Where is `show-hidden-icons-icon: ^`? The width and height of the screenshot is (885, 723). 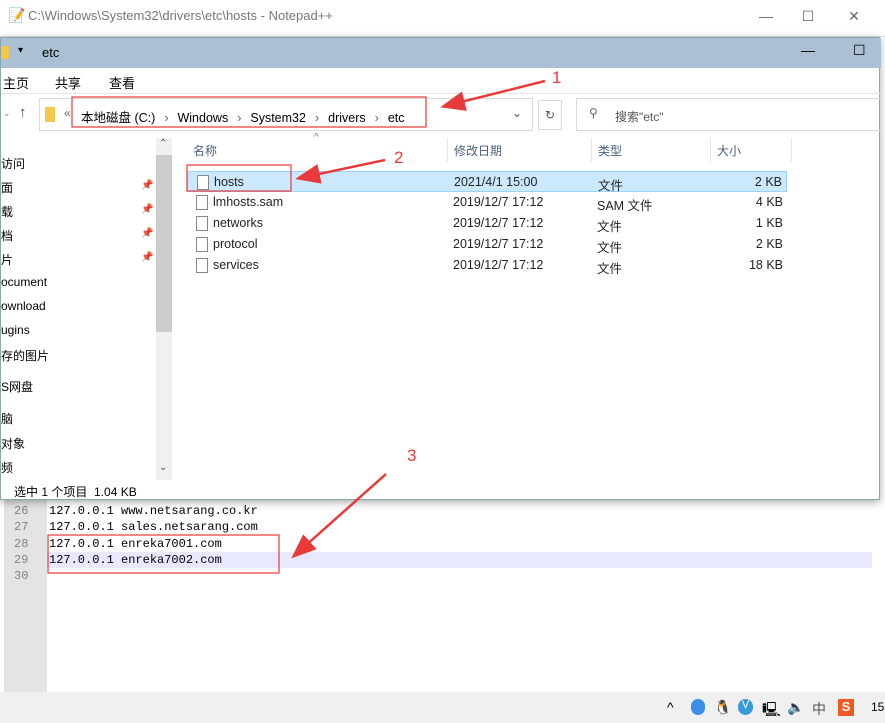 show-hidden-icons-icon: ^ is located at coordinates (670, 707).